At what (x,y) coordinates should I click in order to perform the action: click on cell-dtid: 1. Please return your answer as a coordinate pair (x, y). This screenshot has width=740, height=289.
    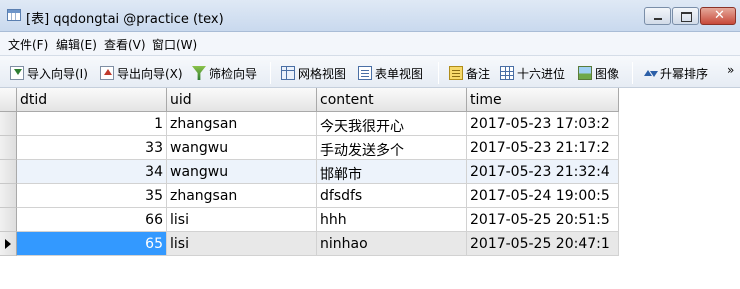
    Looking at the image, I should click on (92, 124).